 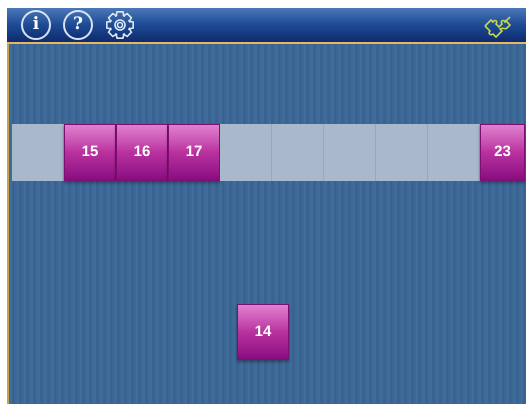 I want to click on number-tile: 17, so click(x=194, y=152).